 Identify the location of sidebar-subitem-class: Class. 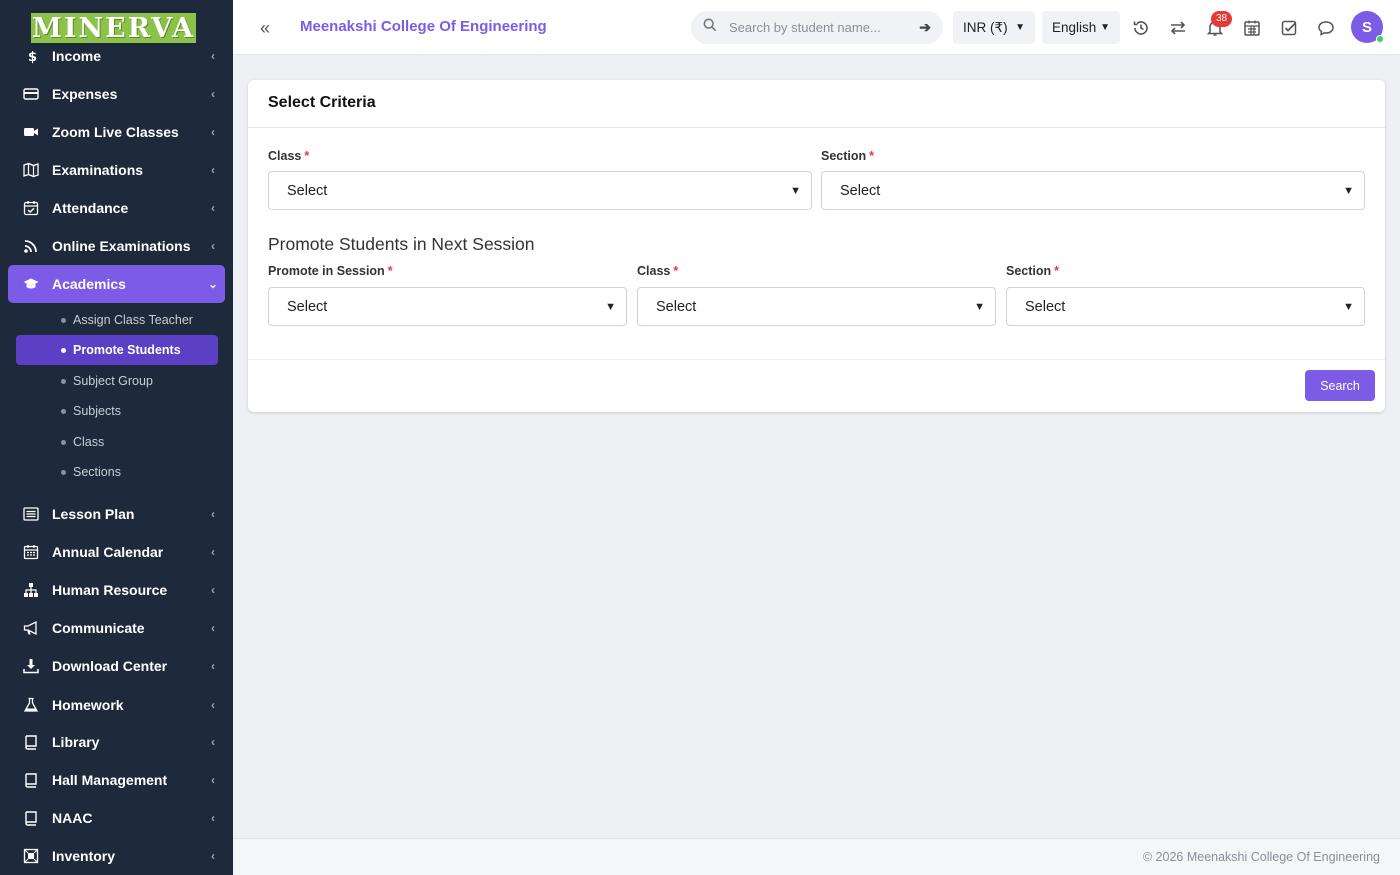
(117, 442).